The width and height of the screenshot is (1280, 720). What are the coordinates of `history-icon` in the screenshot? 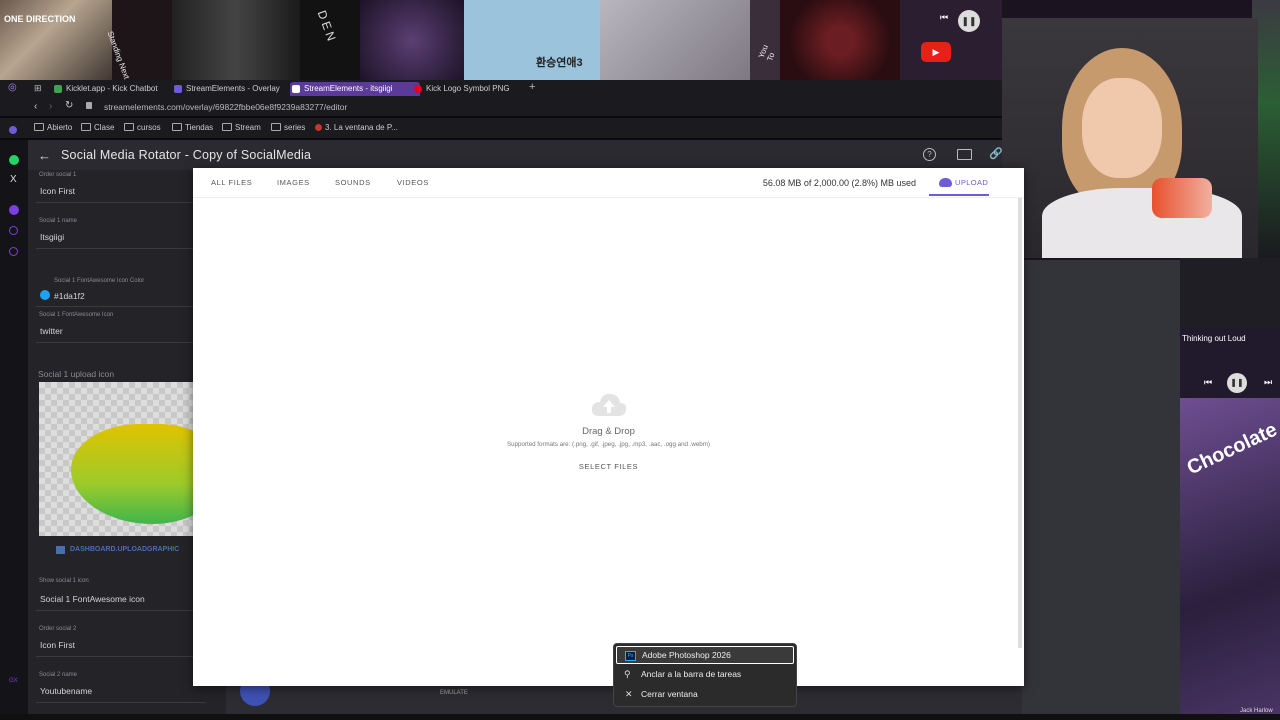 It's located at (13, 230).